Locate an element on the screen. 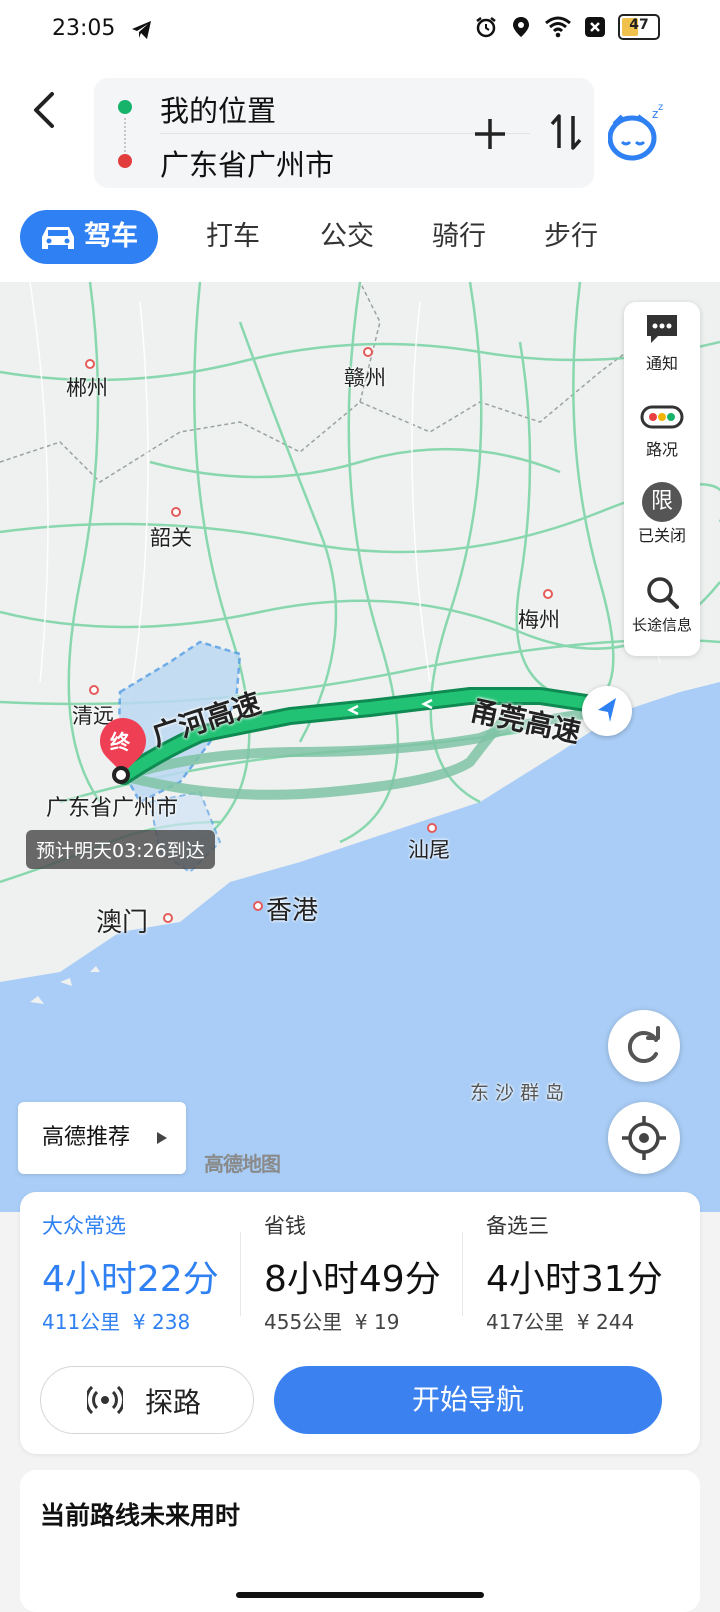 The height and width of the screenshot is (1612, 720). home-indicator is located at coordinates (360, 1595).